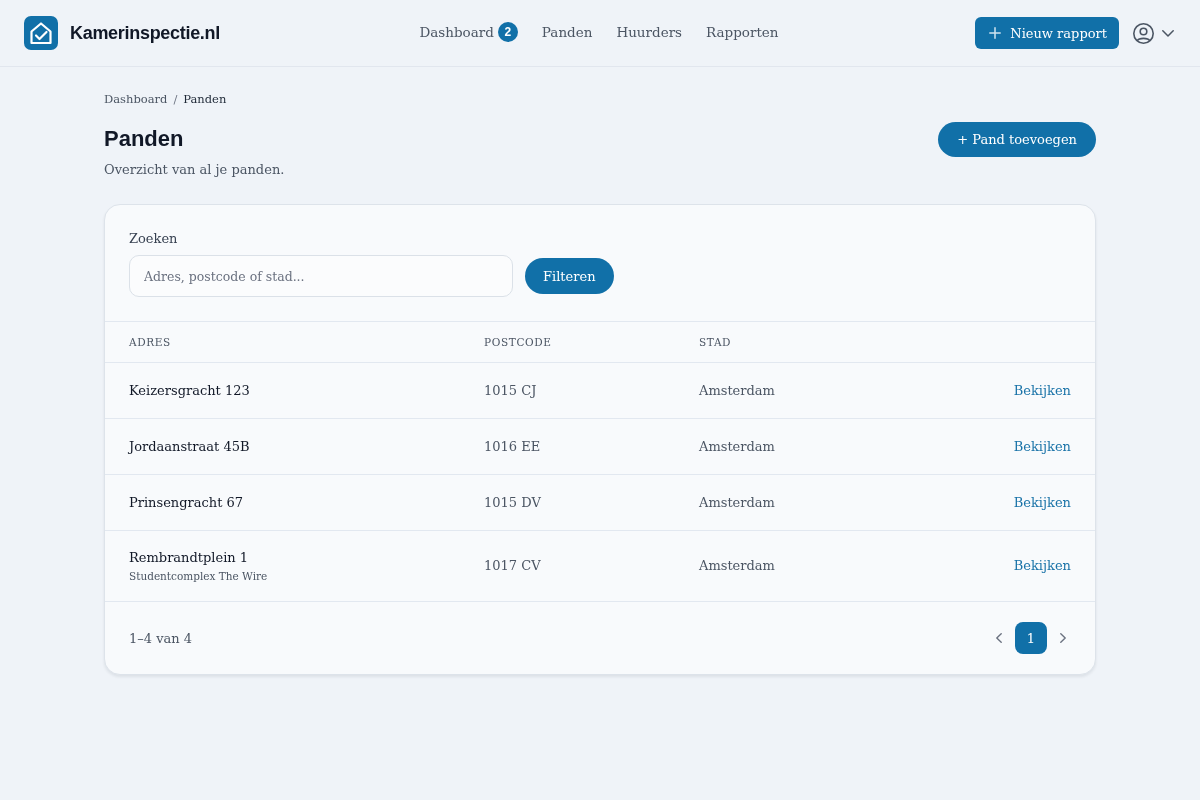 Image resolution: width=1200 pixels, height=800 pixels. I want to click on breadcrumb-link: Panden, so click(205, 99).